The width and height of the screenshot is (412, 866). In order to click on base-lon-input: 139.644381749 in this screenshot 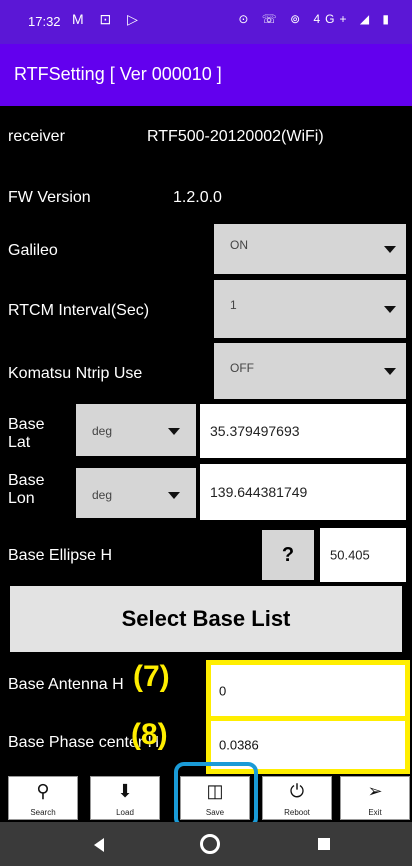, I will do `click(303, 492)`.